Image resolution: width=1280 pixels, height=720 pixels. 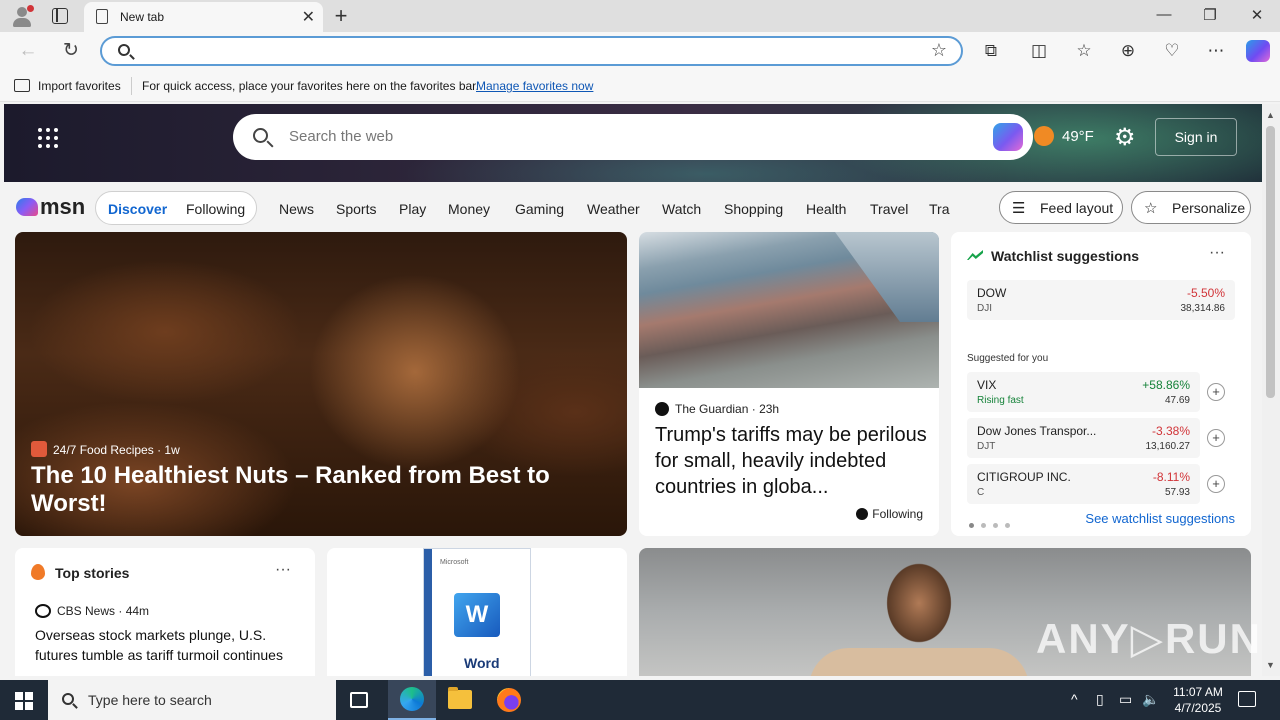 I want to click on web-search-input: Search the web, so click(x=341, y=136).